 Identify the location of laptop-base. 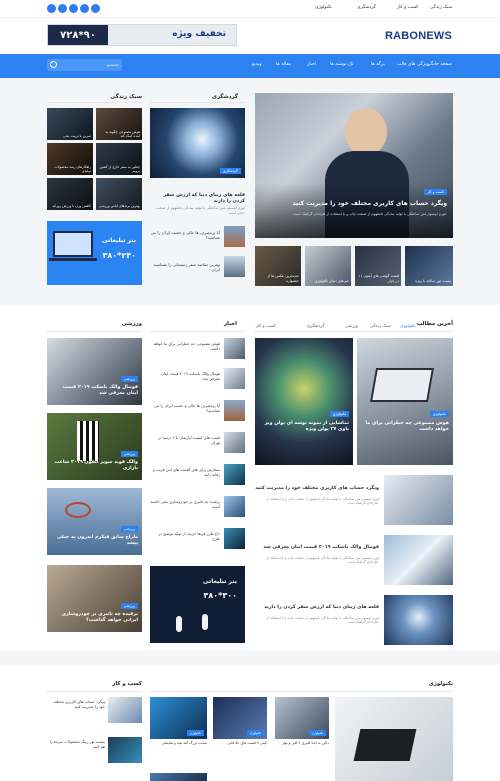
(73, 259).